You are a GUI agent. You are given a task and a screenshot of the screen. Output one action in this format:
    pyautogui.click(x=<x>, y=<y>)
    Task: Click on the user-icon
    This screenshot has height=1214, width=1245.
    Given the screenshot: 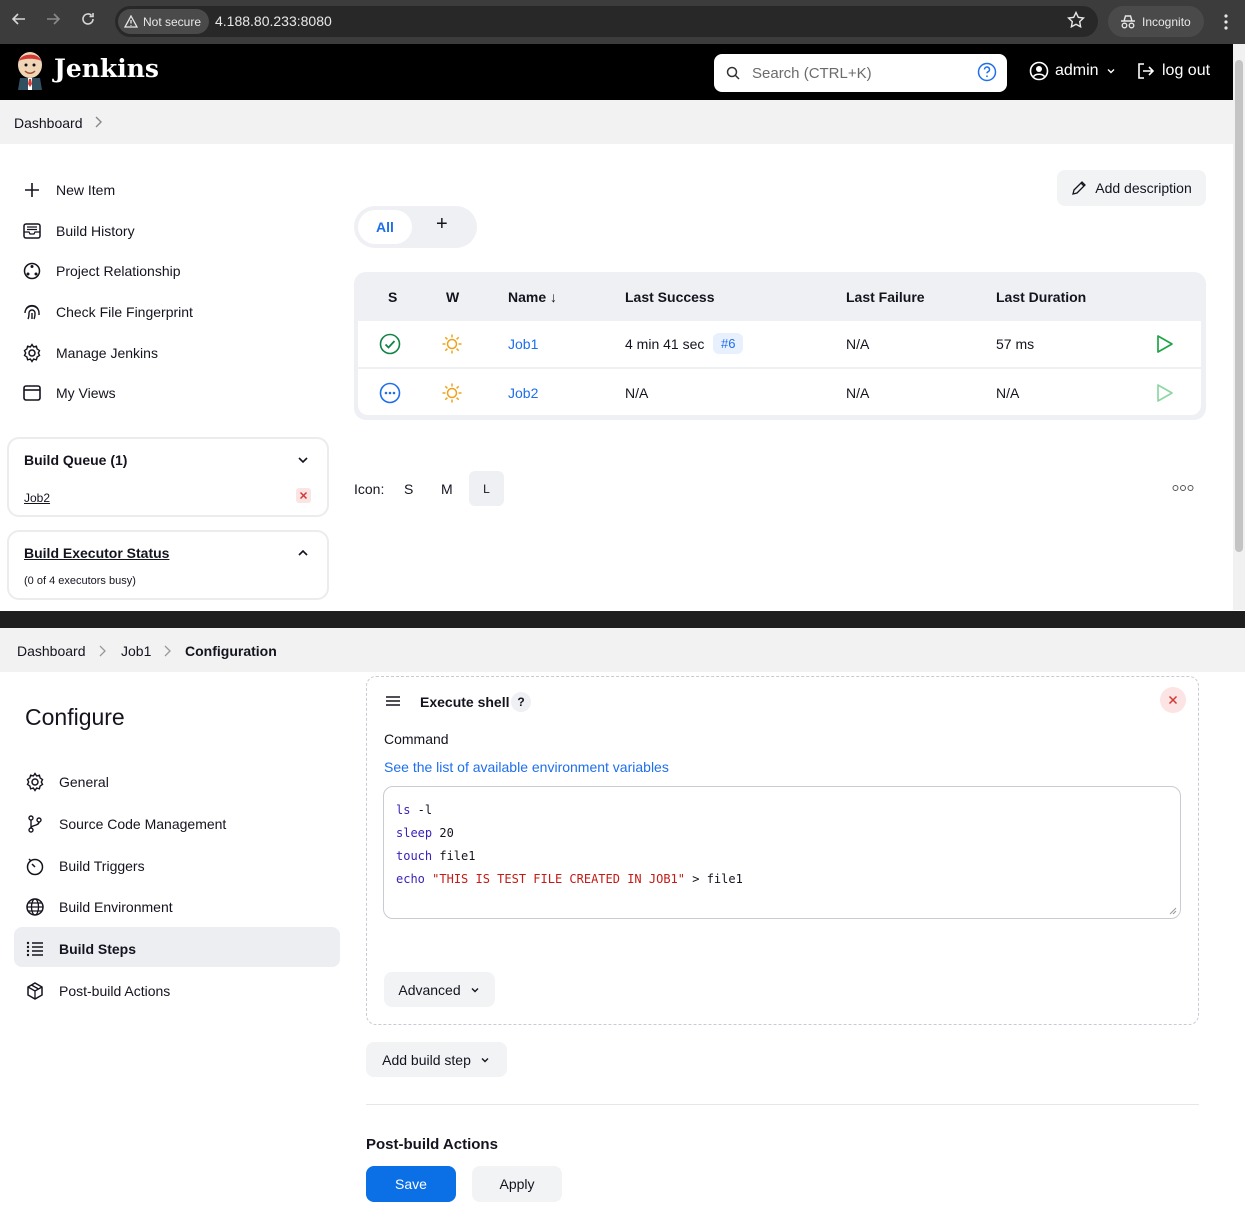 What is the action you would take?
    pyautogui.click(x=1039, y=71)
    